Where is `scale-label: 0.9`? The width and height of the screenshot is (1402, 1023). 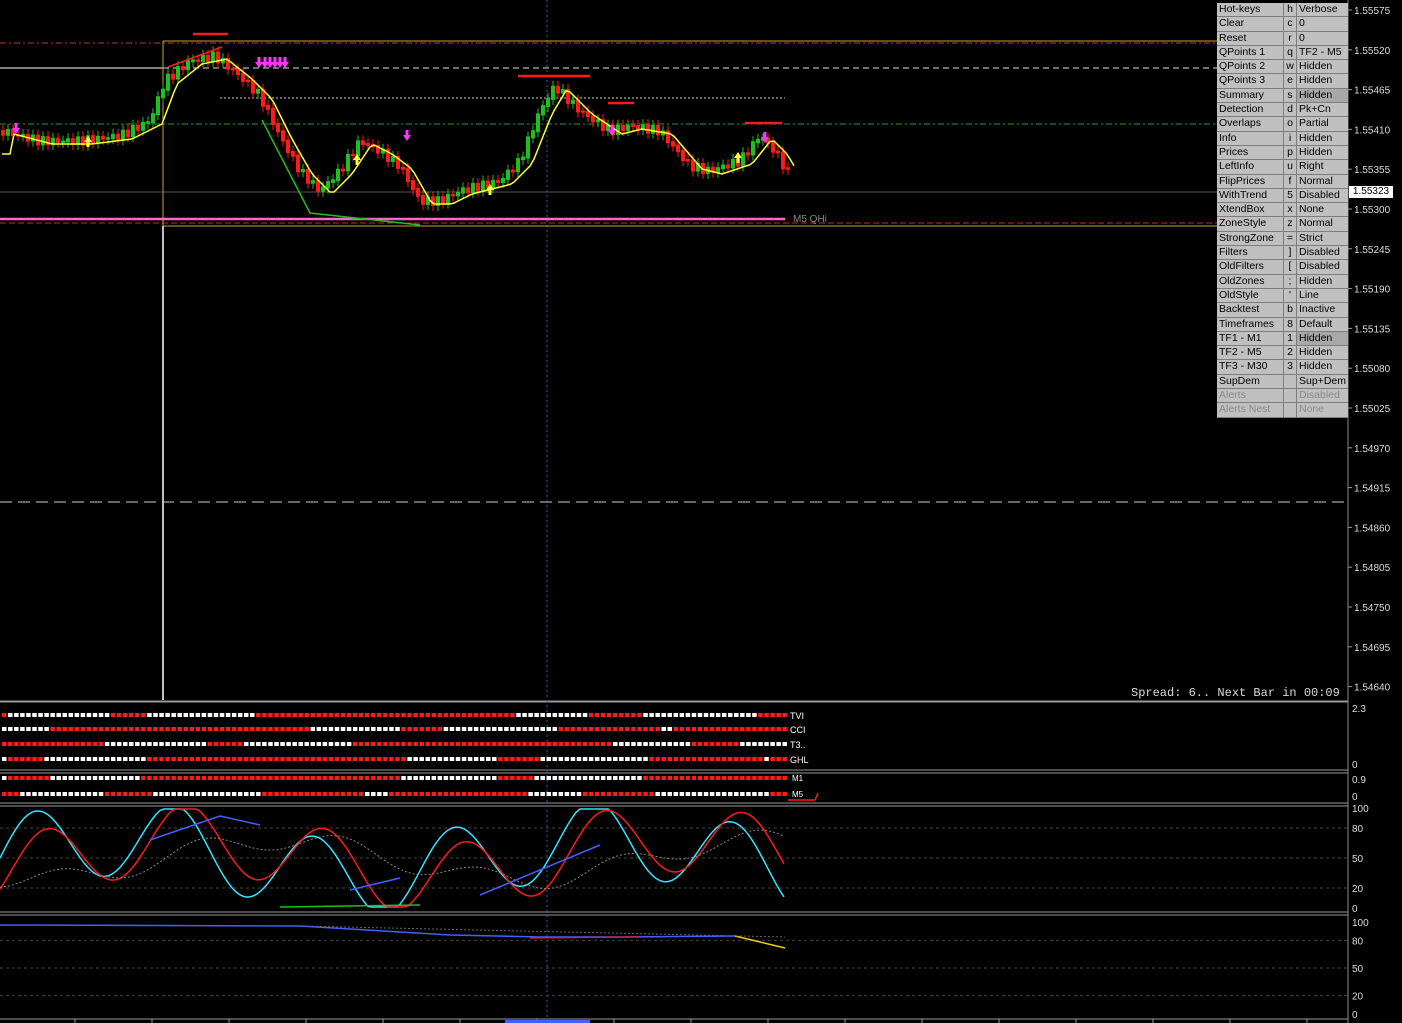
scale-label: 0.9 is located at coordinates (1359, 780).